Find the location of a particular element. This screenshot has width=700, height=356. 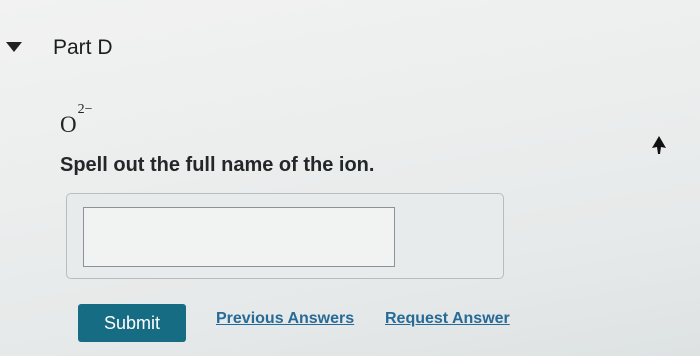

formula-charge: 2− is located at coordinates (85, 110).